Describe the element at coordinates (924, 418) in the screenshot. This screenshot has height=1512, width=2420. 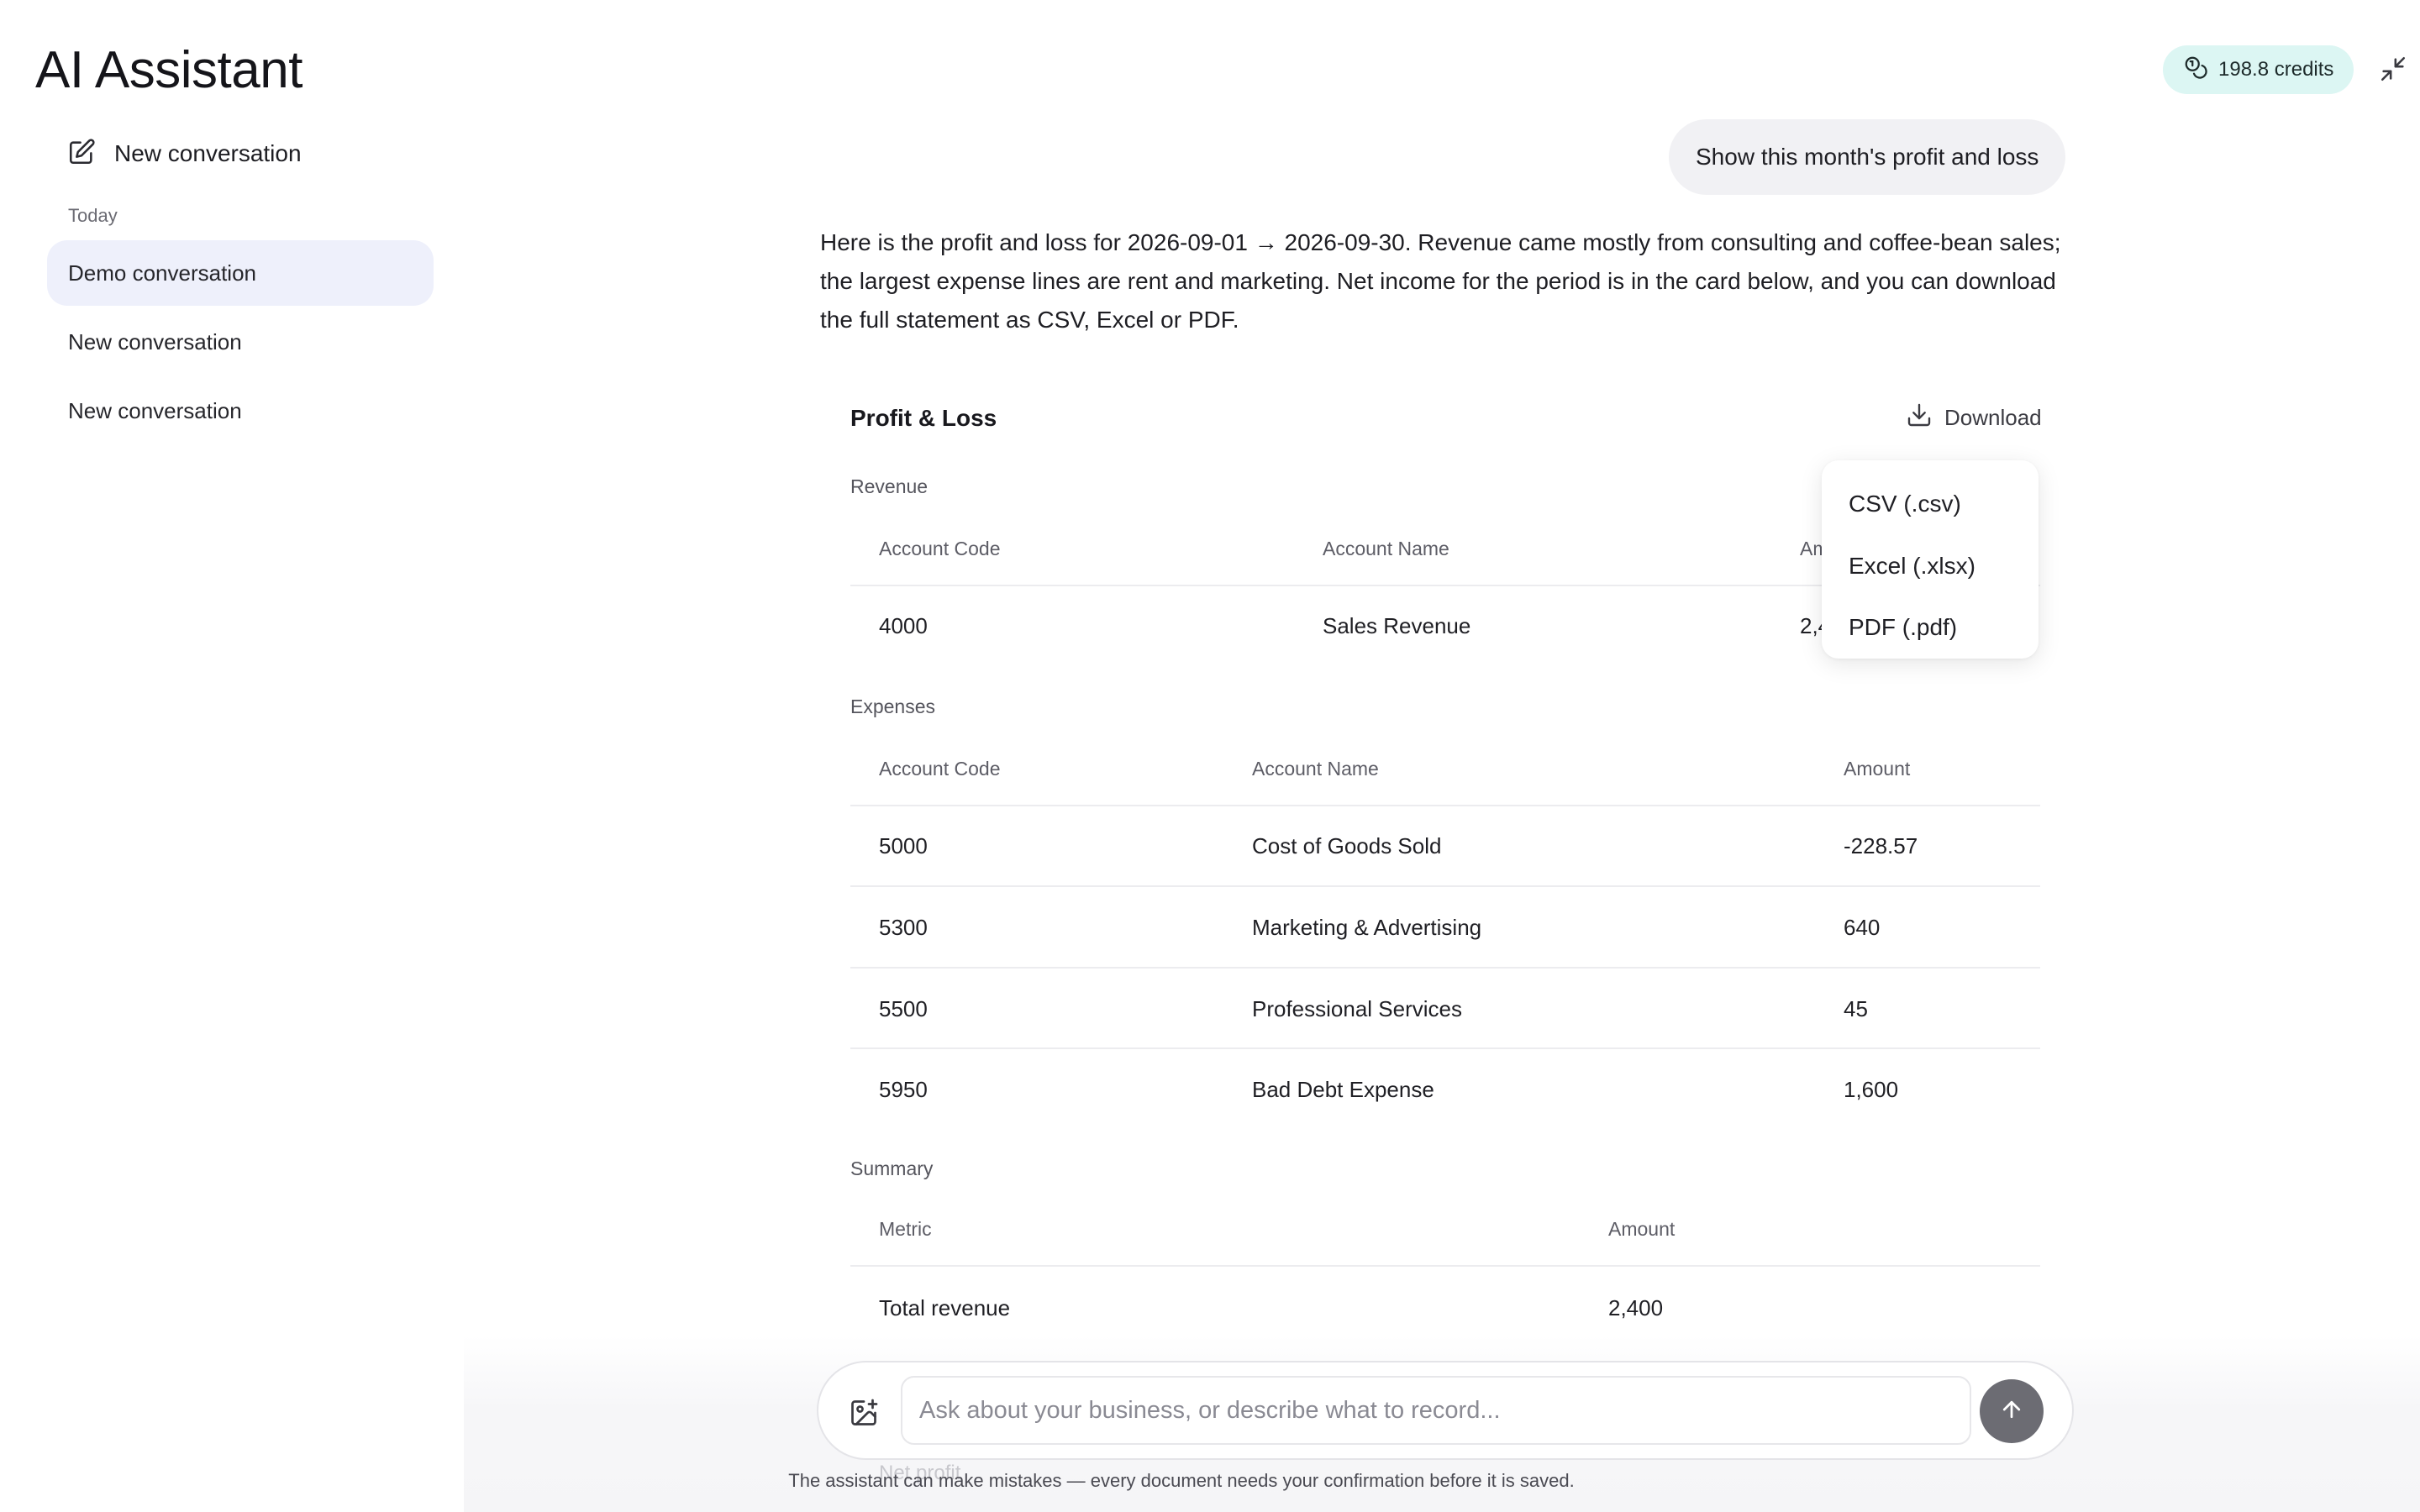
I see `card-title: Profit & Loss` at that location.